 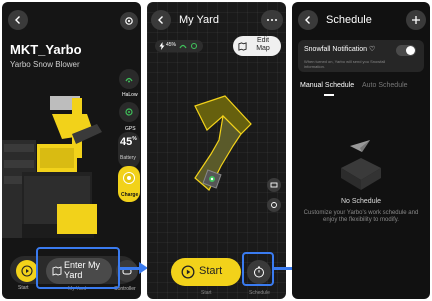 What do you see at coordinates (349, 20) in the screenshot?
I see `page-title: Schedule` at bounding box center [349, 20].